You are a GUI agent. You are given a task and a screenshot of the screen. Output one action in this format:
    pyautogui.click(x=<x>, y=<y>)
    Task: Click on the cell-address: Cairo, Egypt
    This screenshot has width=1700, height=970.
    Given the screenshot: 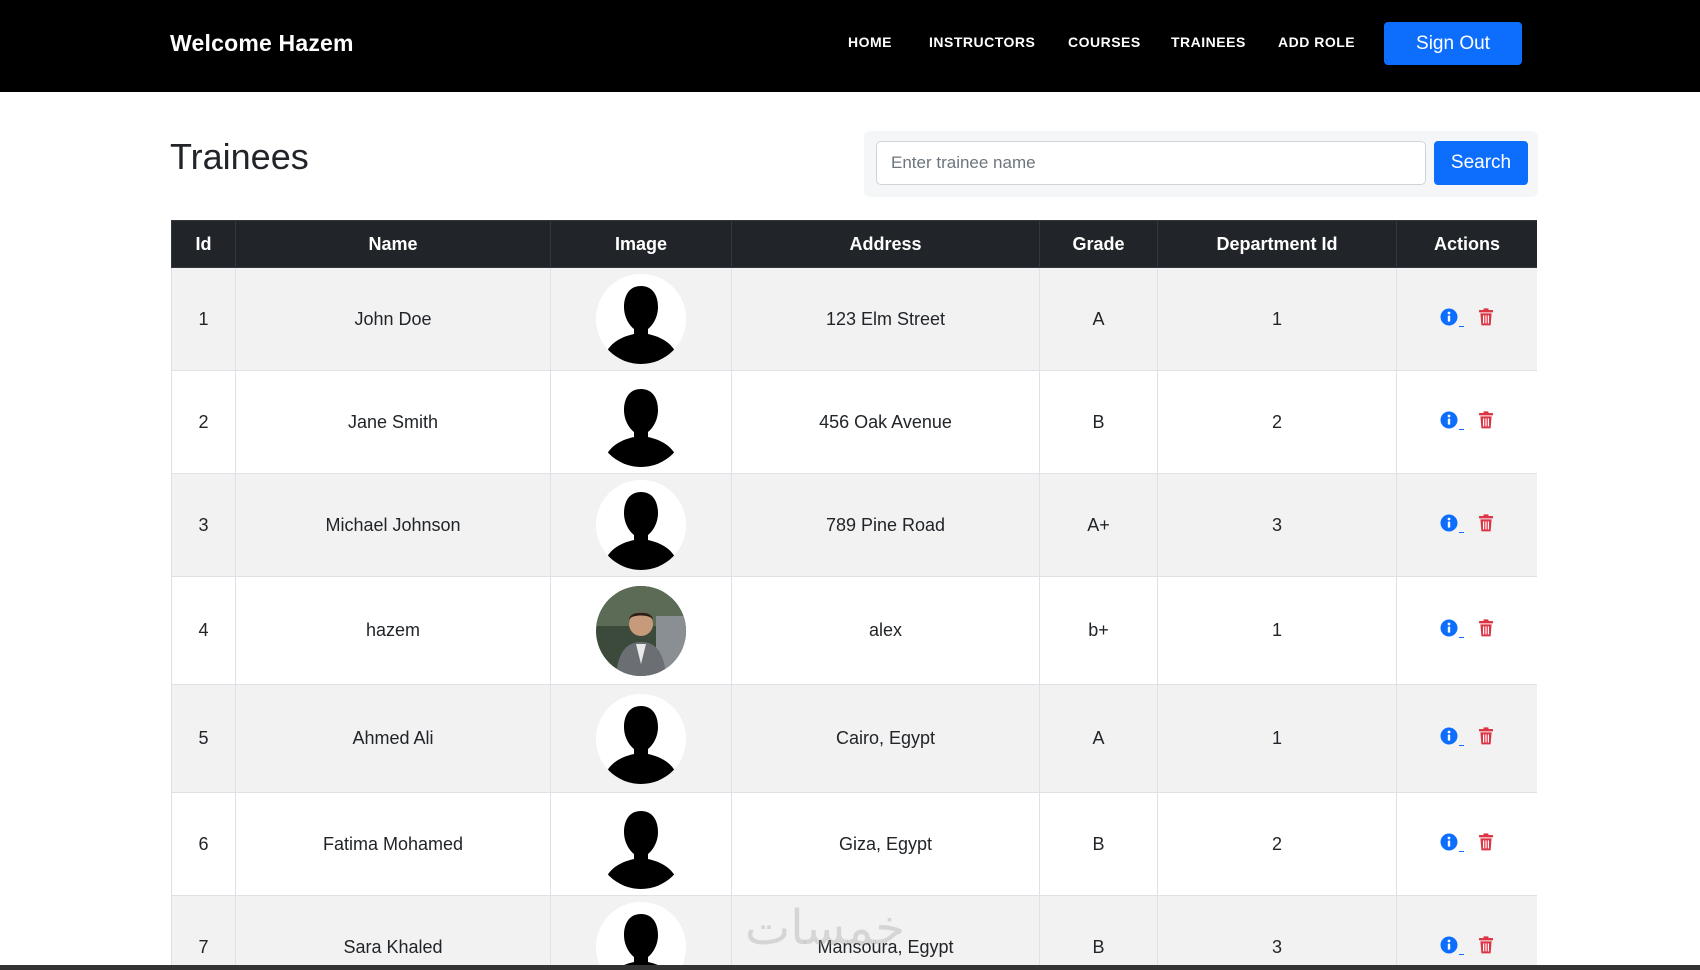 What is the action you would take?
    pyautogui.click(x=885, y=738)
    